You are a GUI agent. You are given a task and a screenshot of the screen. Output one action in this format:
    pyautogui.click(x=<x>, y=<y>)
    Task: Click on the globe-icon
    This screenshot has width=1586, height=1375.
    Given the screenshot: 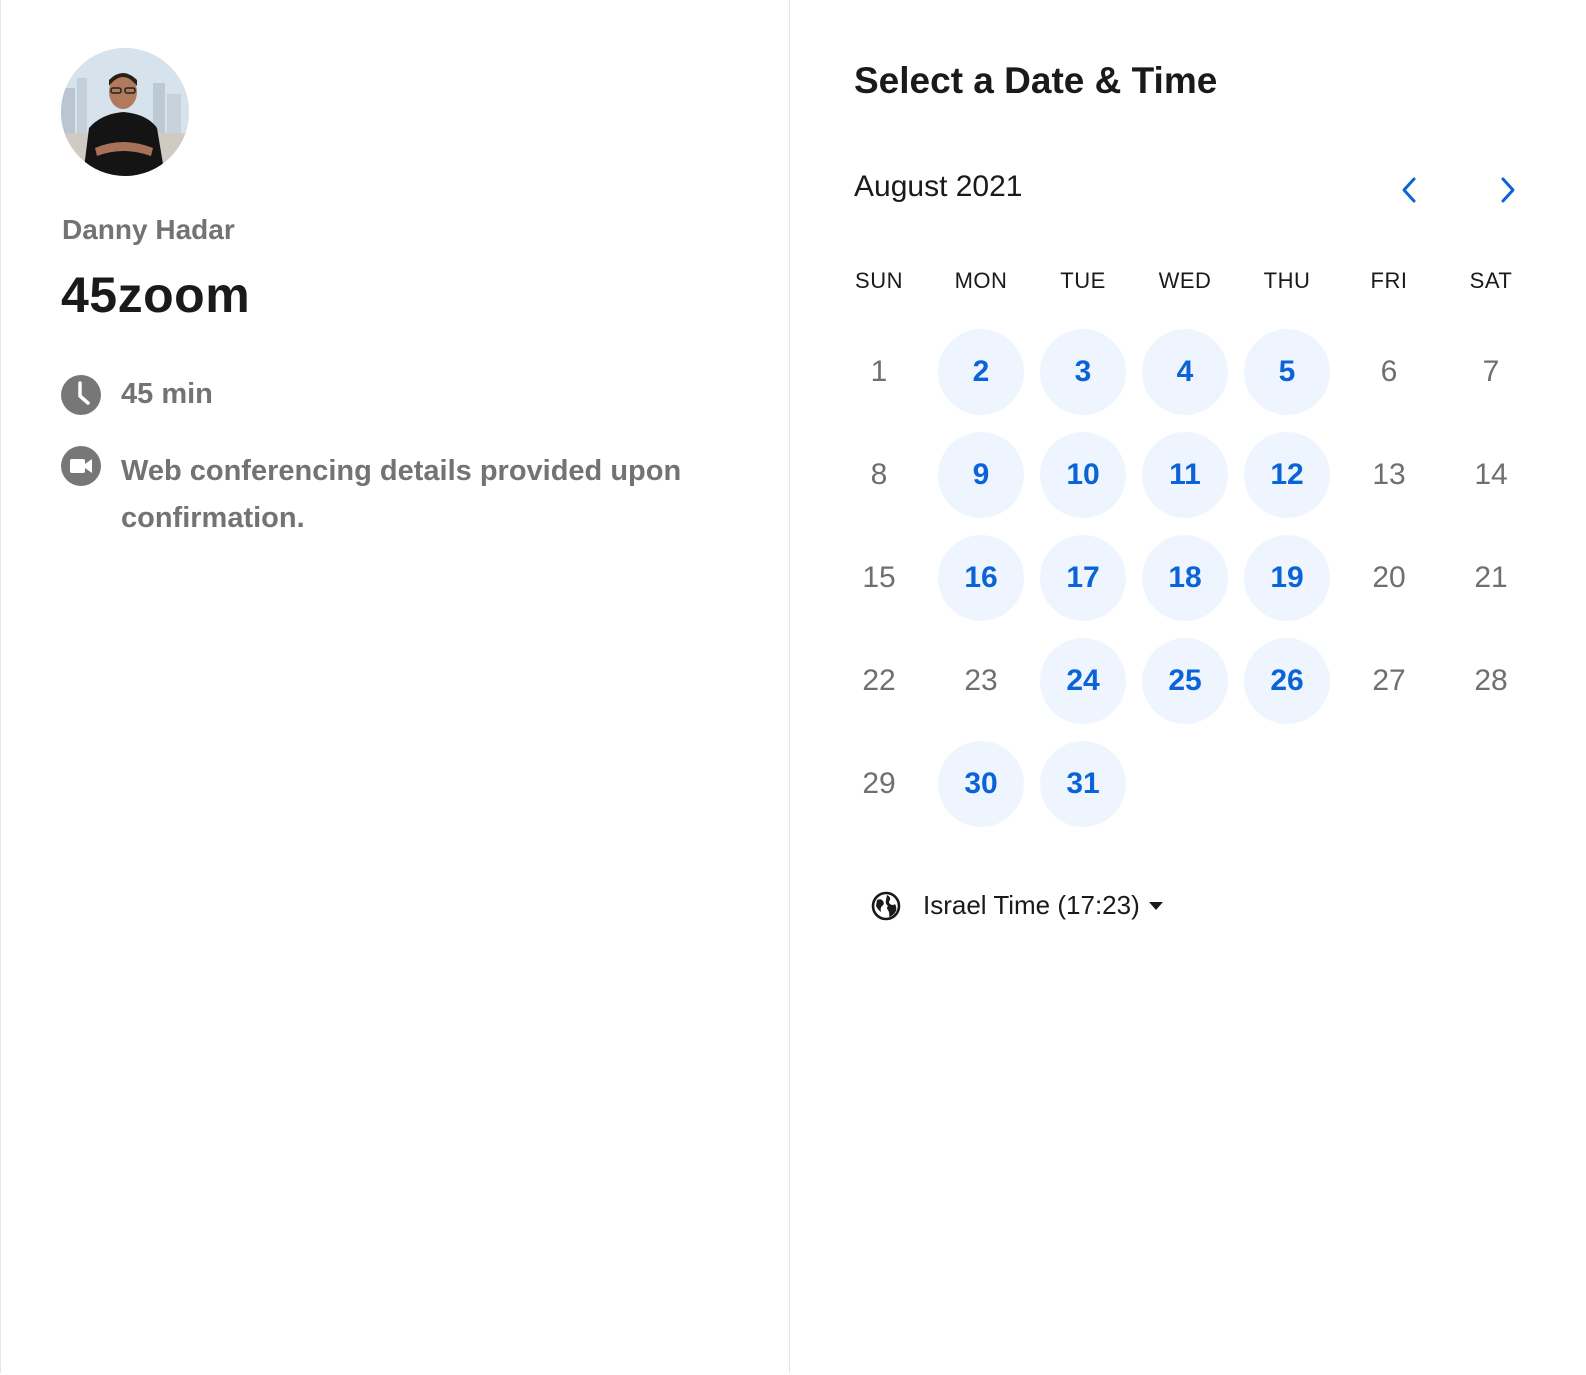 What is the action you would take?
    pyautogui.click(x=886, y=905)
    